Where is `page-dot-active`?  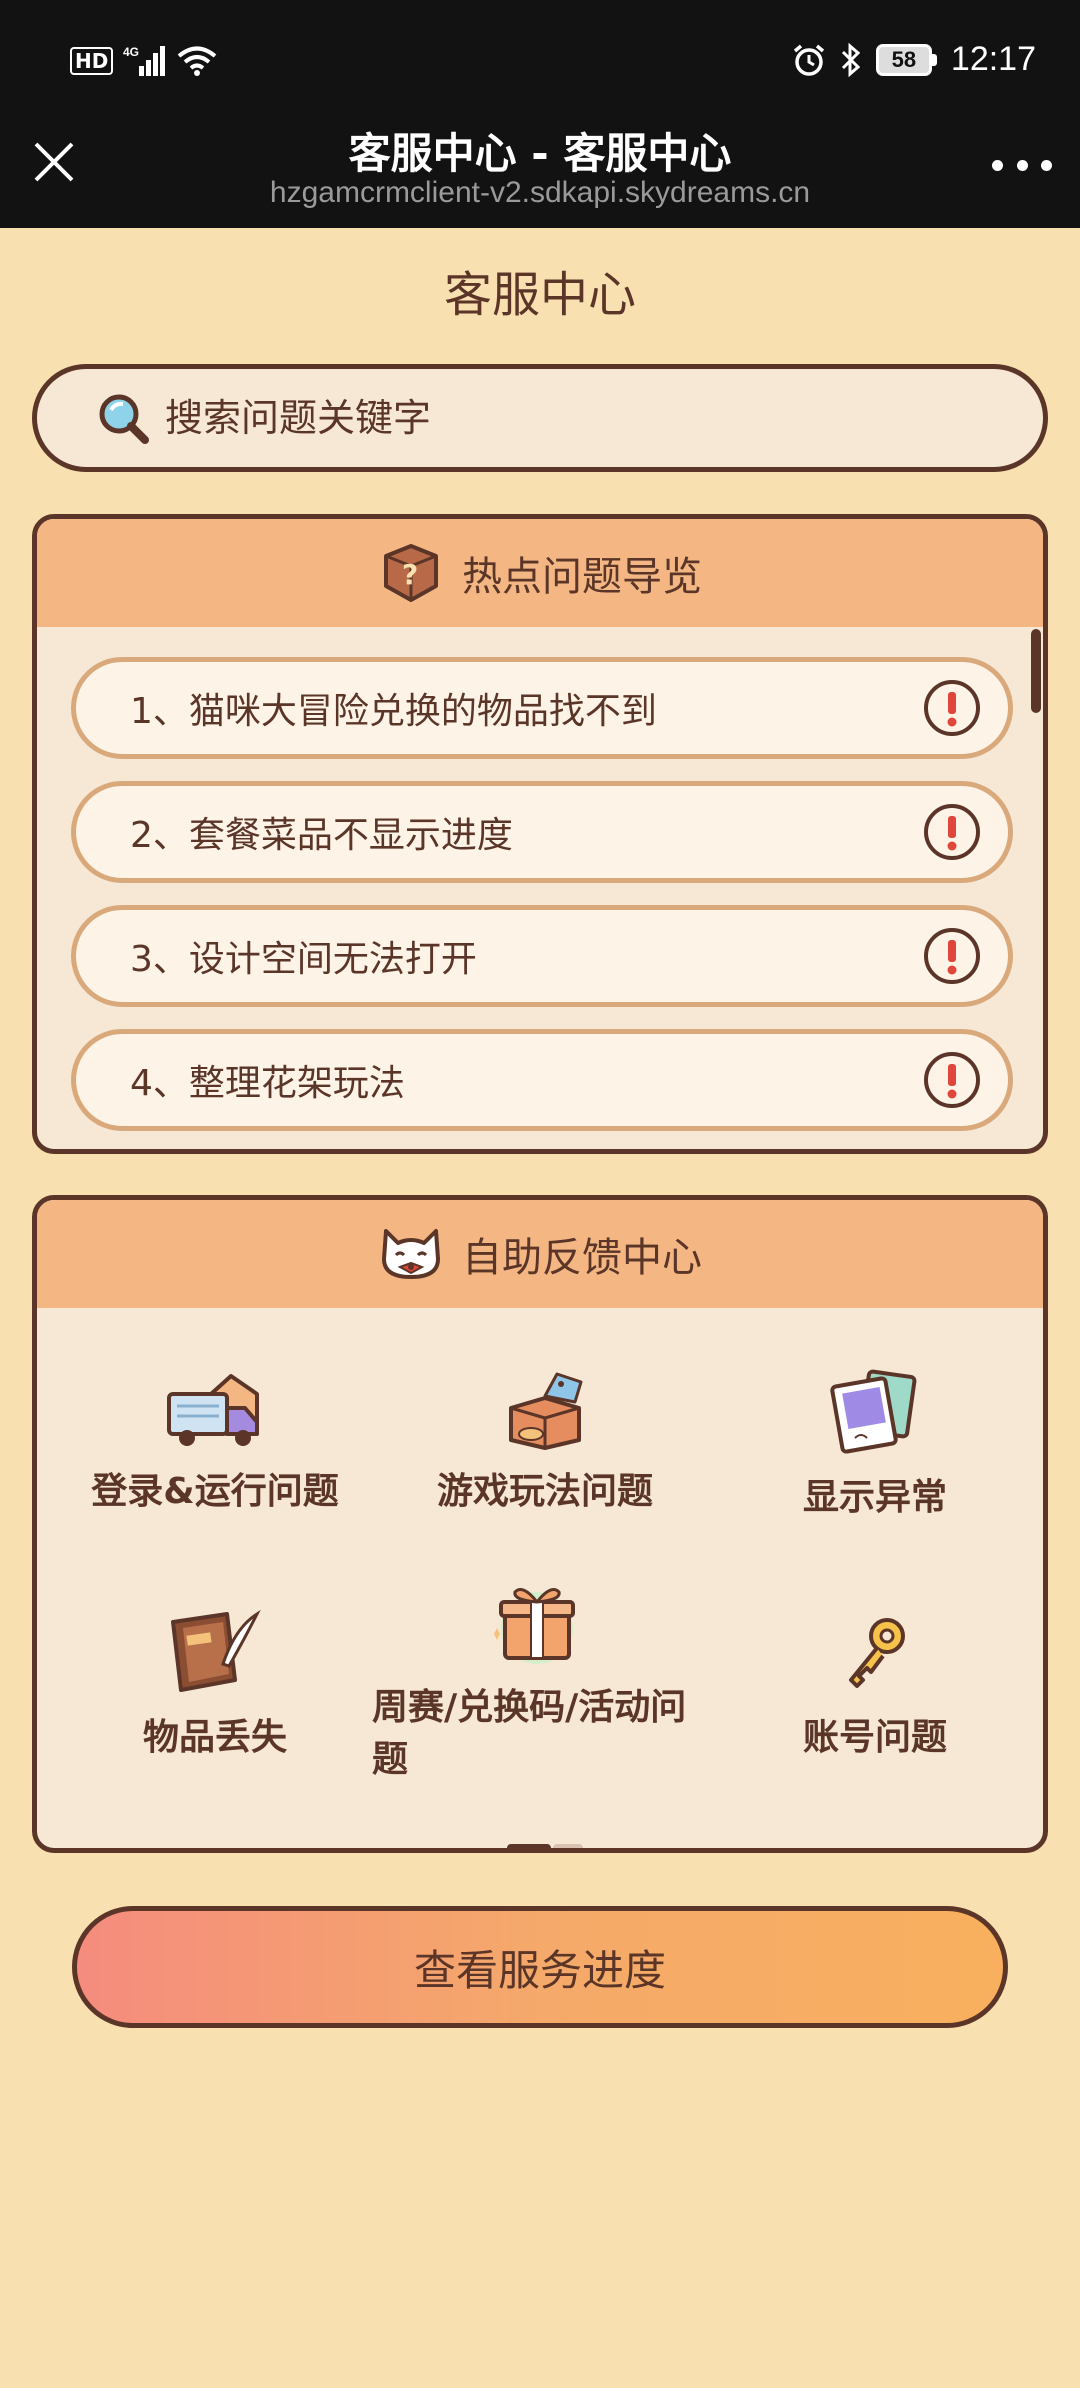 page-dot-active is located at coordinates (529, 1846).